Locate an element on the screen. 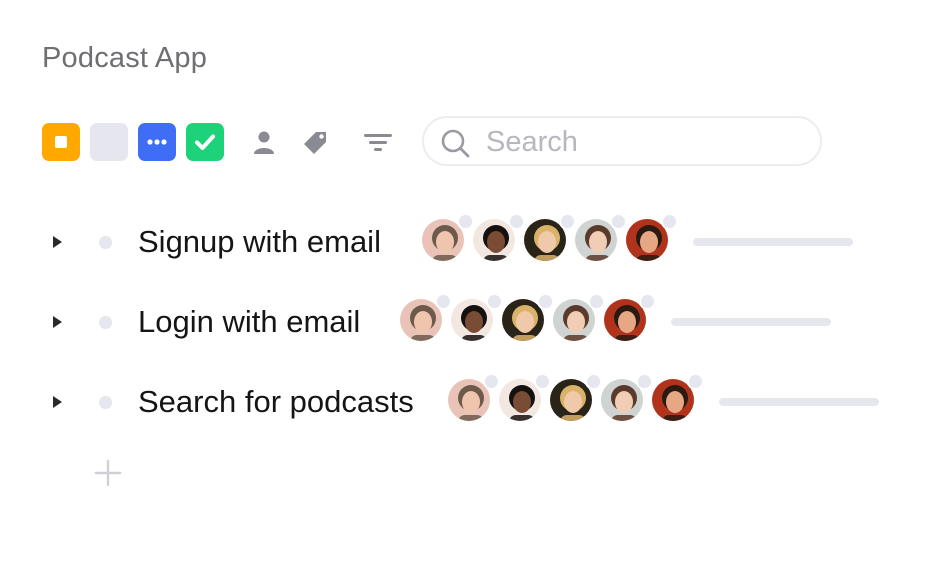 Image resolution: width=928 pixels, height=580 pixels. page-title: Podcast App is located at coordinates (125, 58).